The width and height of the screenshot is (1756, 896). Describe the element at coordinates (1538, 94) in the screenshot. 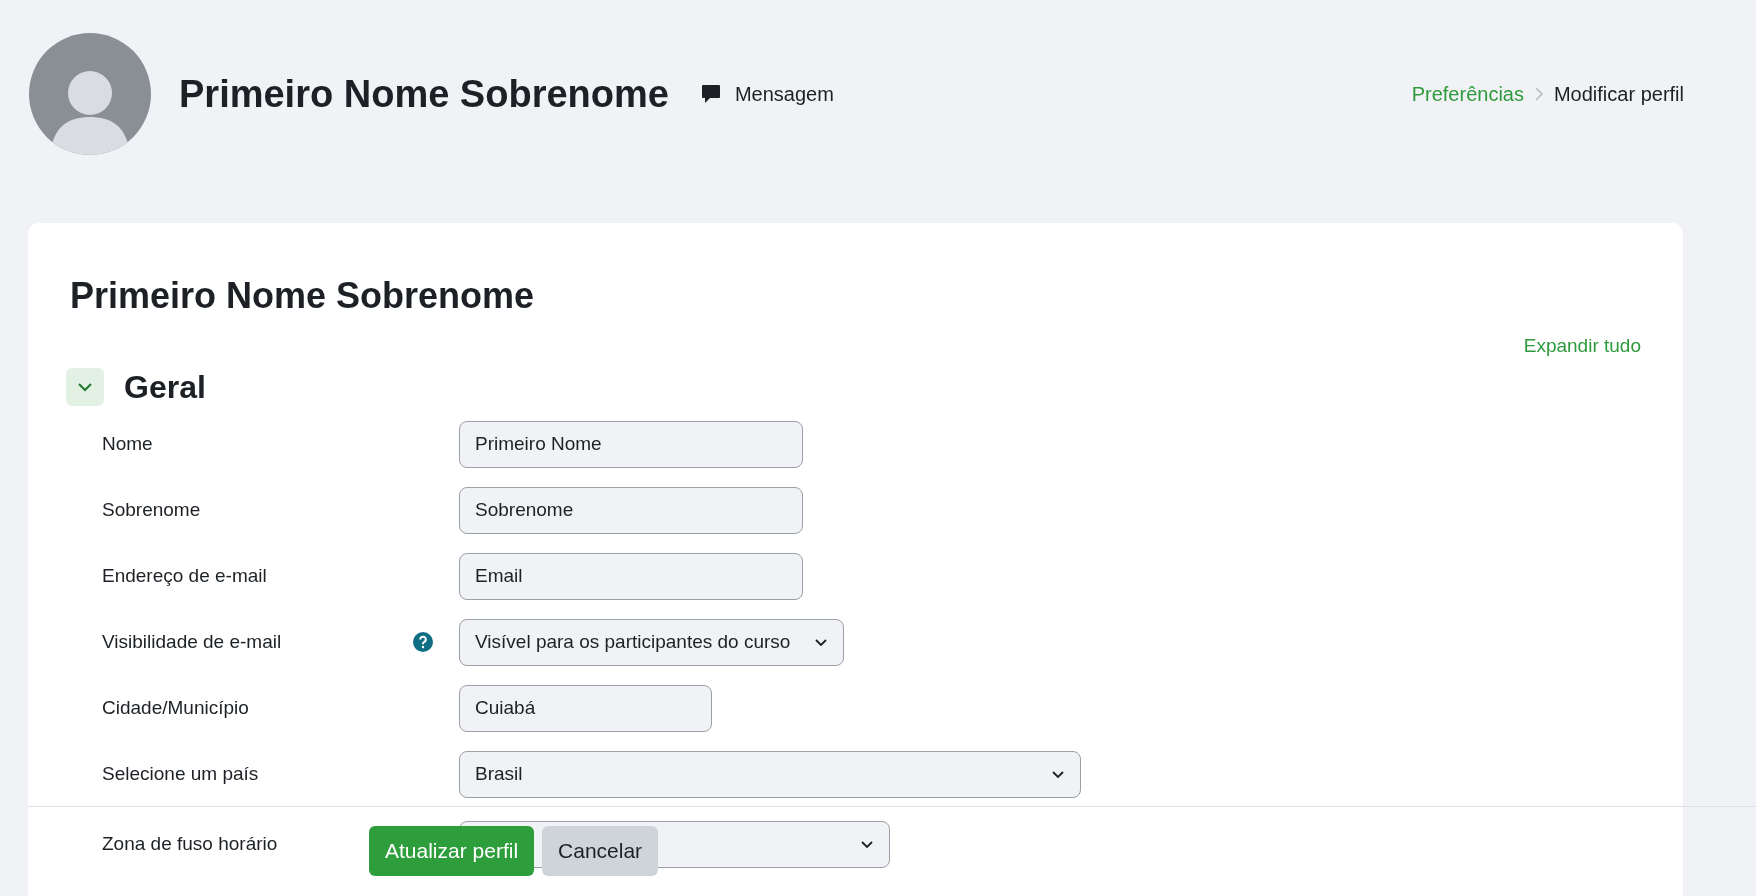

I see `chevron-right-icon` at that location.